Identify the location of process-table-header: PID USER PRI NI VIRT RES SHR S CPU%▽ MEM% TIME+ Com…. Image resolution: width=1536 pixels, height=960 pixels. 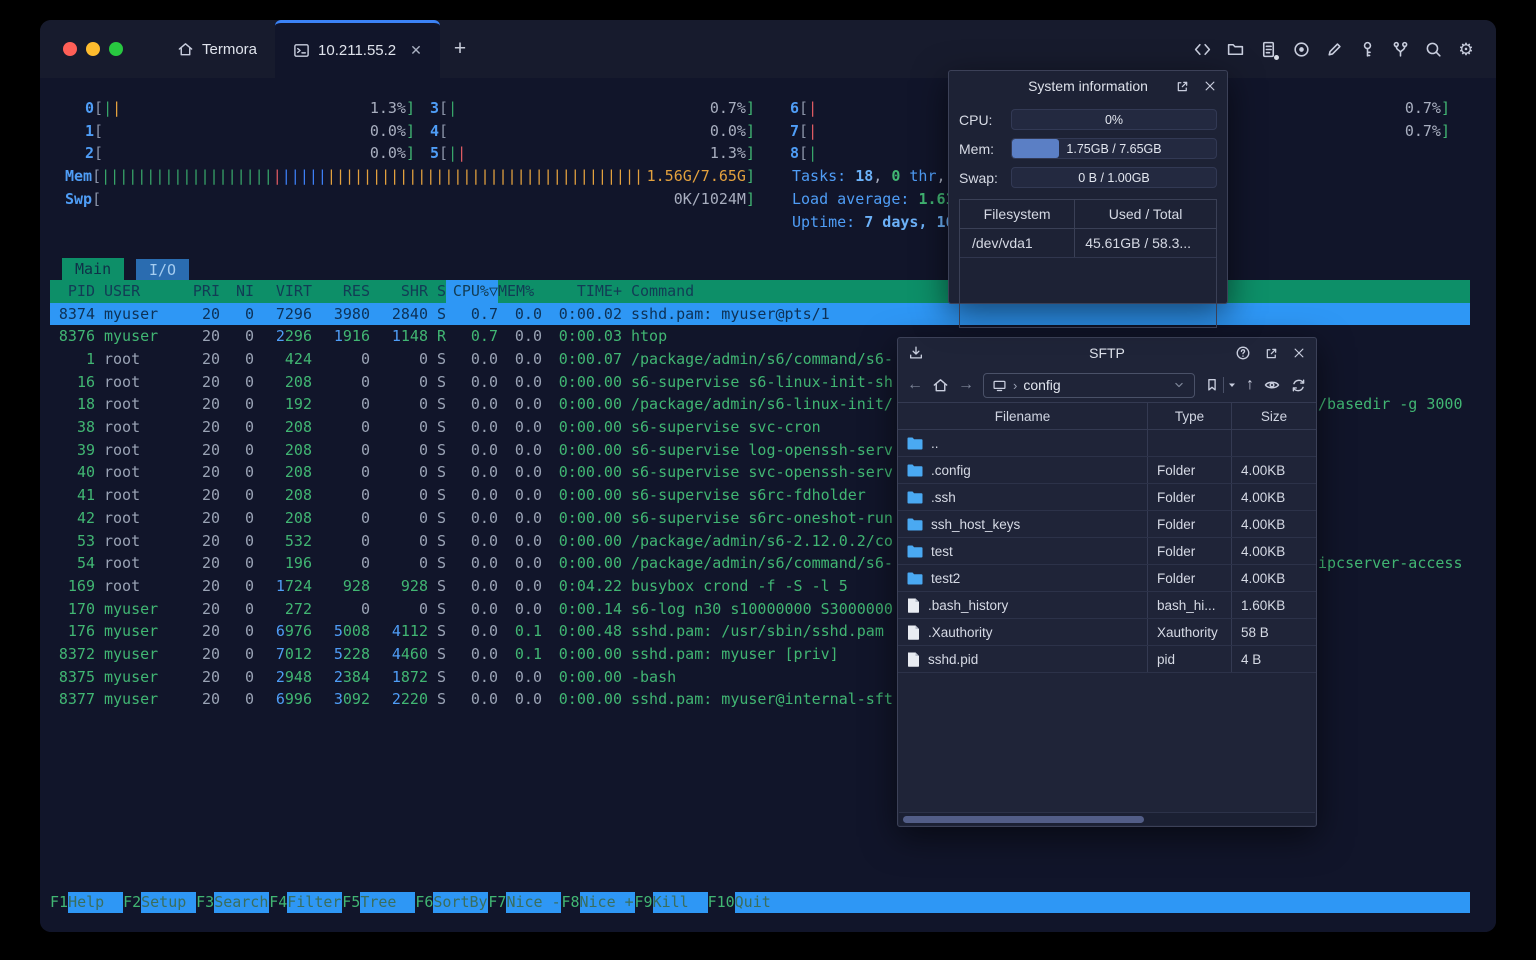
(760, 291).